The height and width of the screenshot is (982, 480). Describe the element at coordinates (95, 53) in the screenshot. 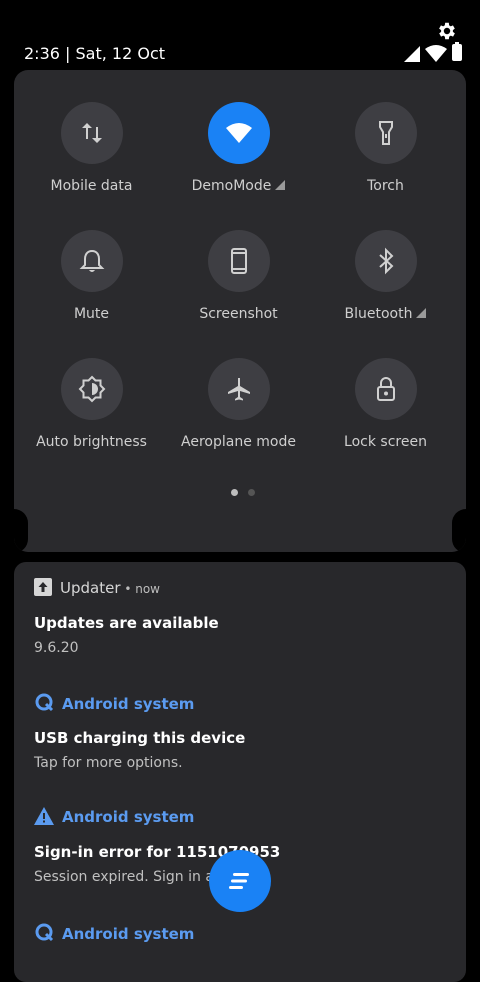

I see `status-time-date: 2:36 | Sat, 12 Oct` at that location.